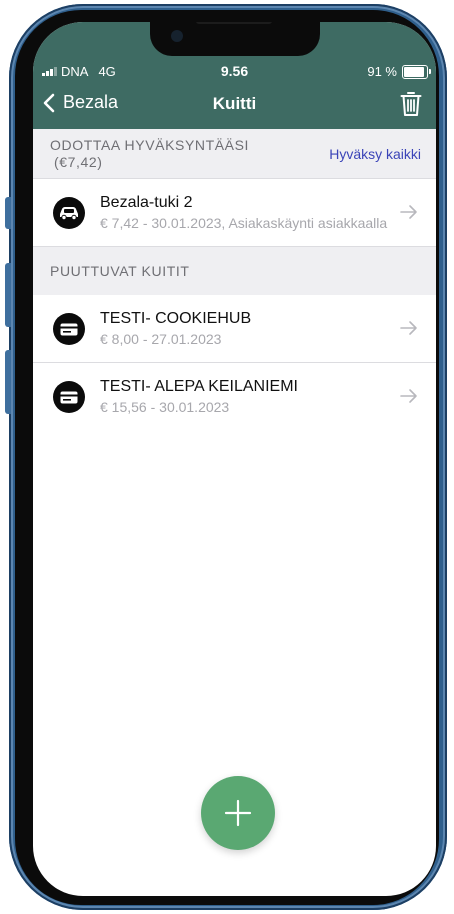 The image size is (454, 914). What do you see at coordinates (234, 103) in the screenshot?
I see `page-title: Kuitti` at bounding box center [234, 103].